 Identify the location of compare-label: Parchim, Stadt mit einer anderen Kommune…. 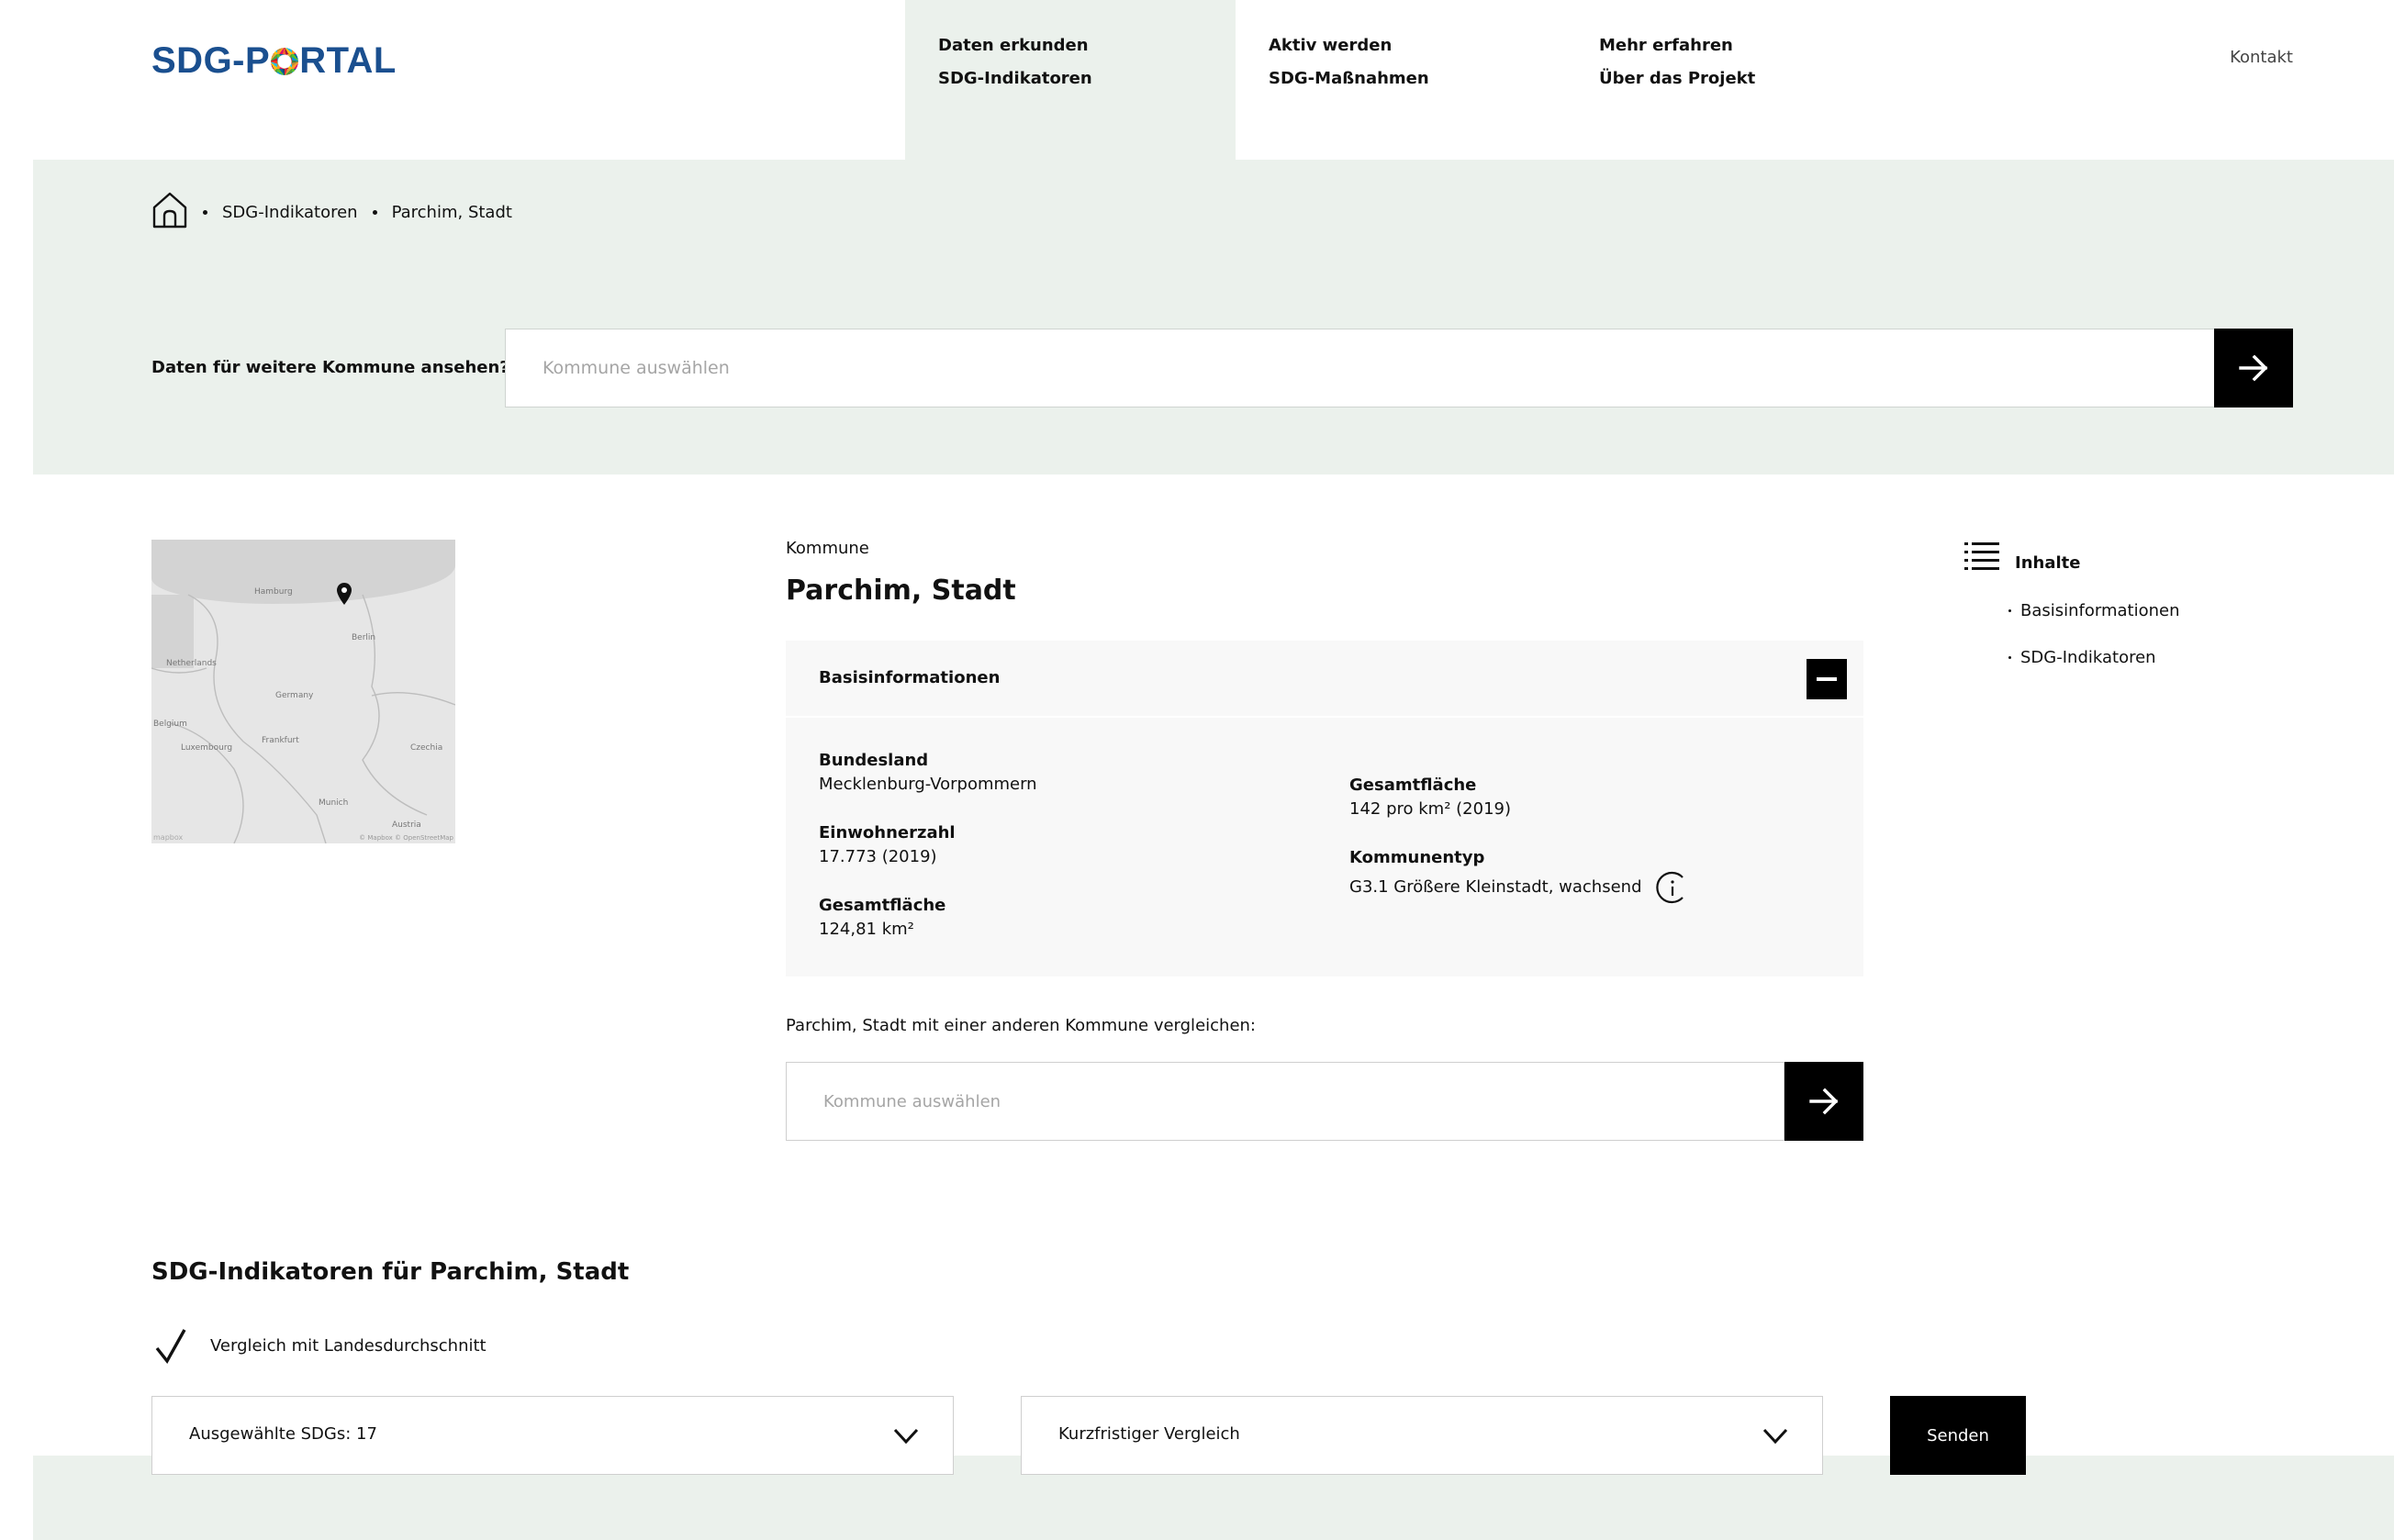
(1021, 1025).